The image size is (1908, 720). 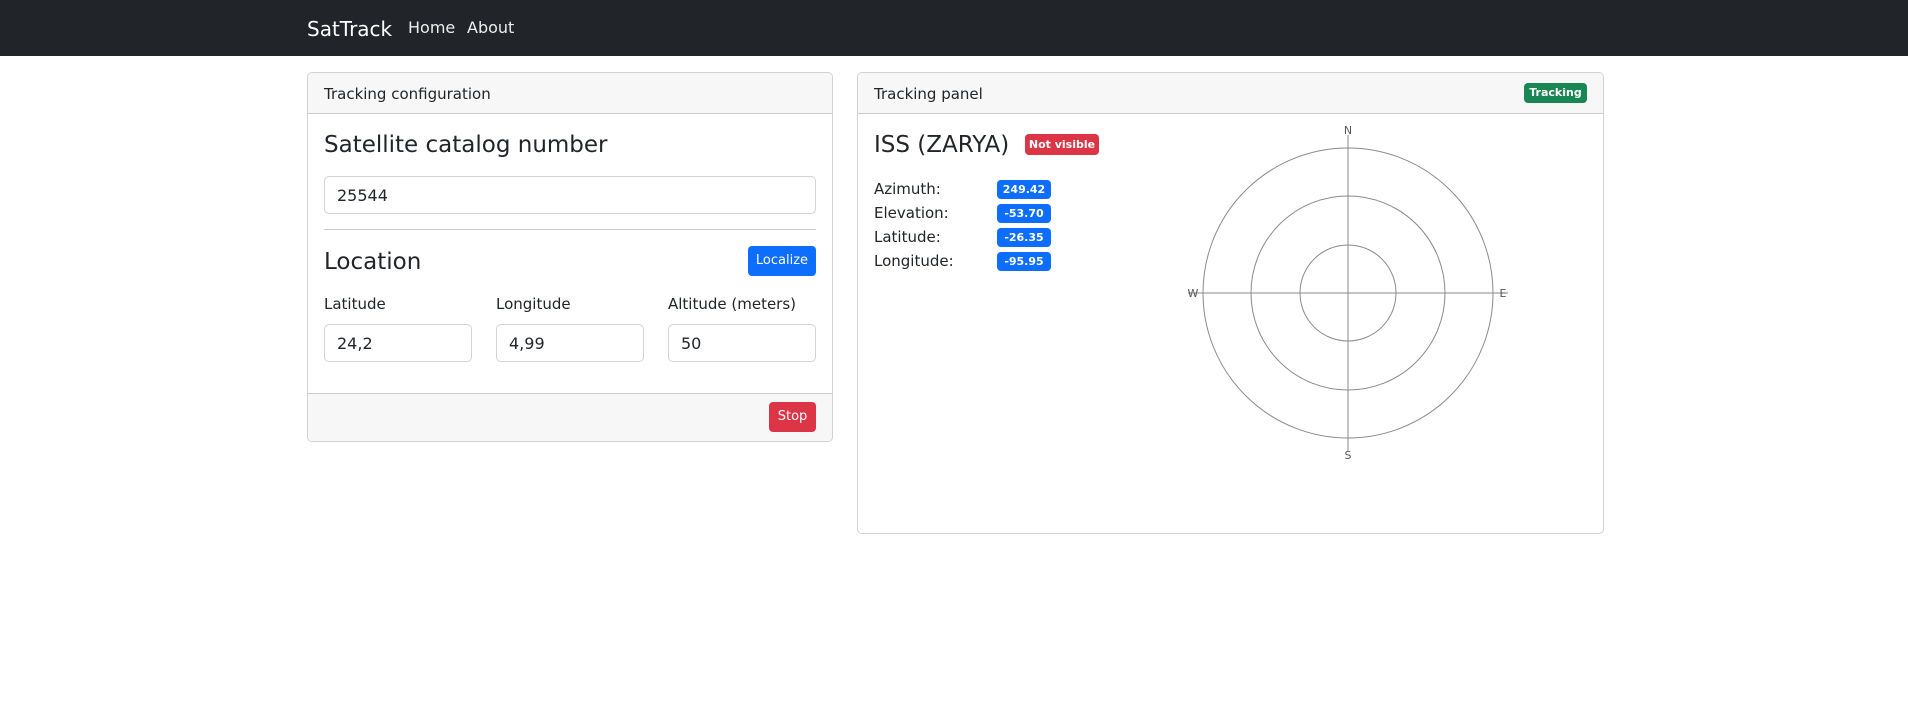 I want to click on card-footer: Stop, so click(x=570, y=417).